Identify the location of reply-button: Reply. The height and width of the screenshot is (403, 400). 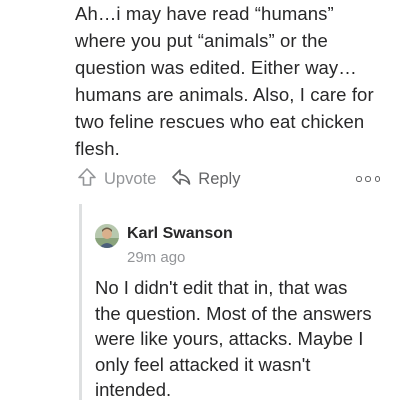
(205, 179).